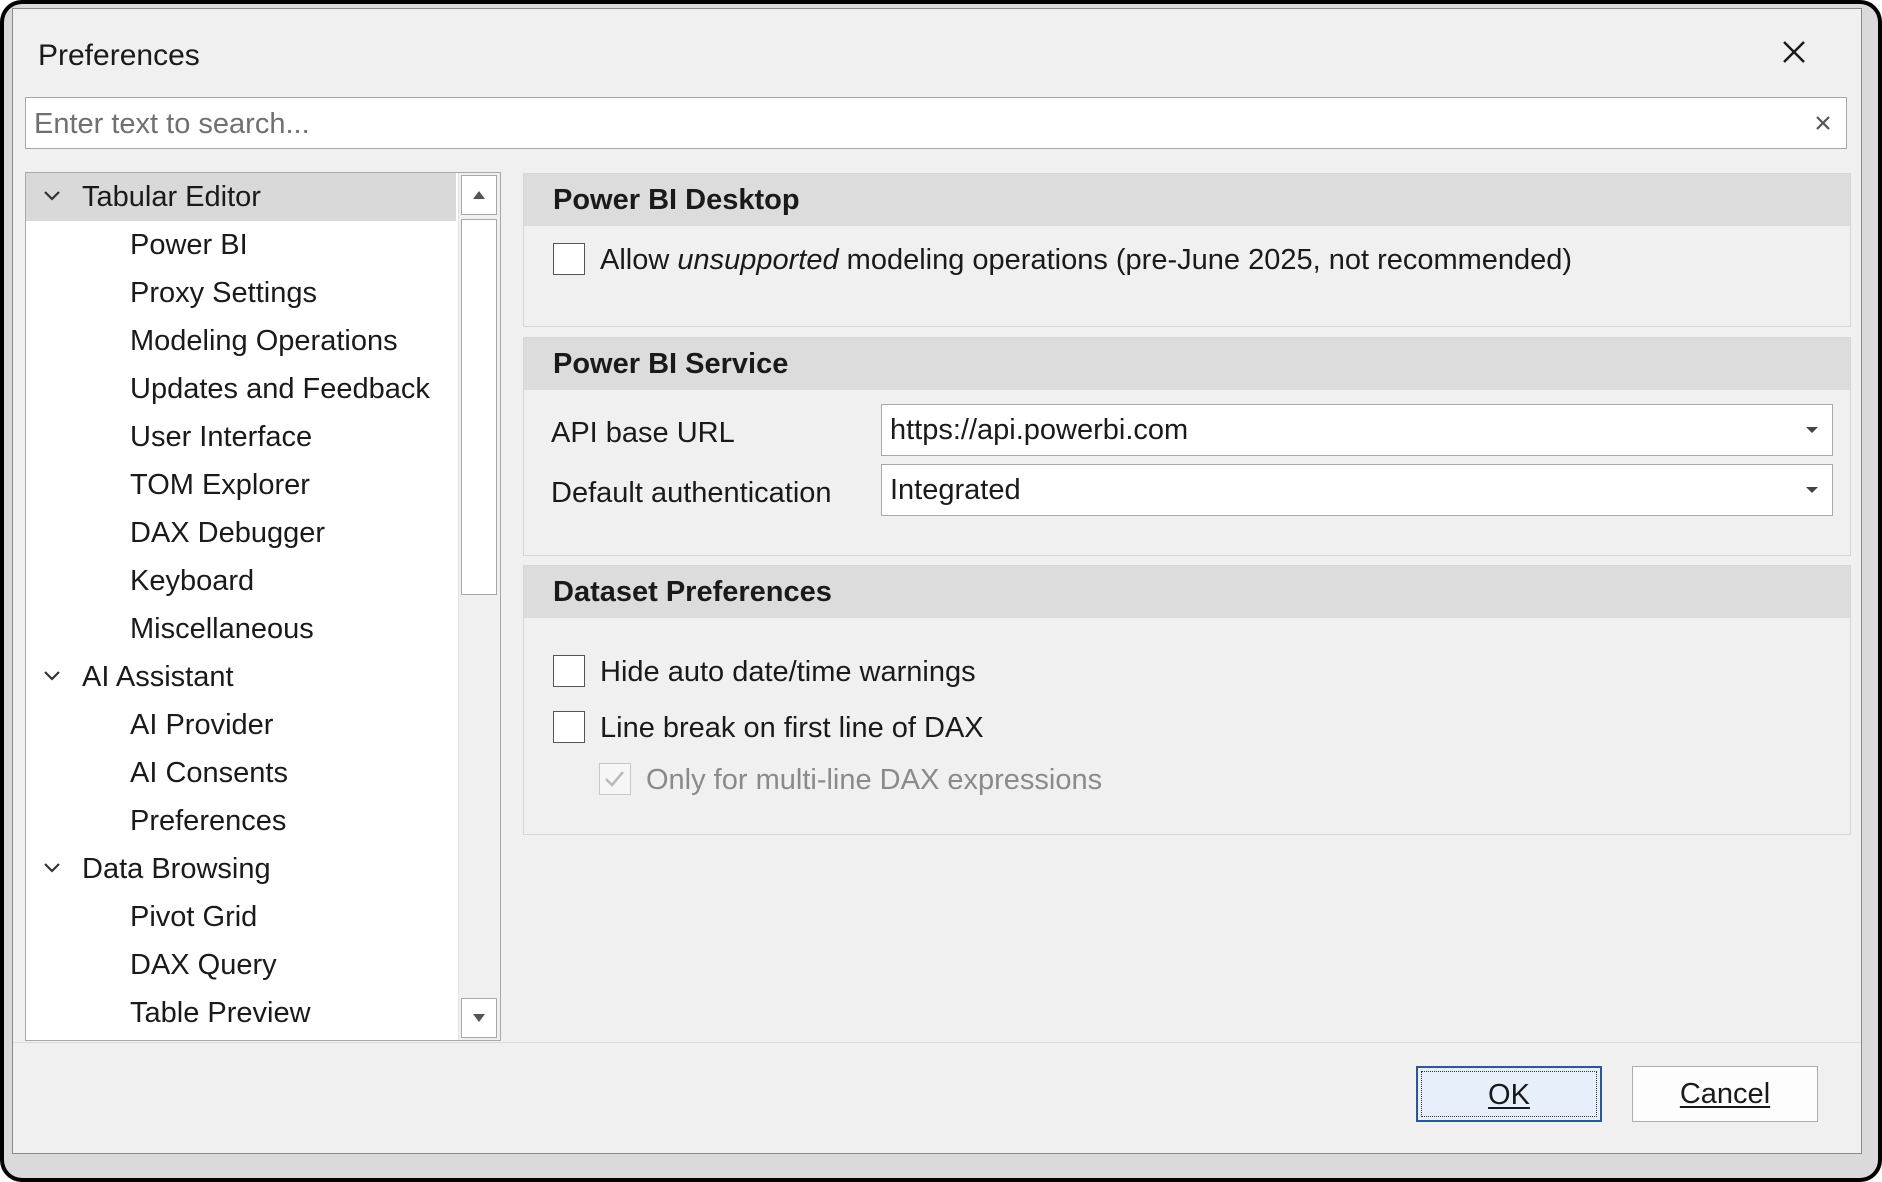  What do you see at coordinates (643, 433) in the screenshot?
I see `api-base-url-label: API base URL` at bounding box center [643, 433].